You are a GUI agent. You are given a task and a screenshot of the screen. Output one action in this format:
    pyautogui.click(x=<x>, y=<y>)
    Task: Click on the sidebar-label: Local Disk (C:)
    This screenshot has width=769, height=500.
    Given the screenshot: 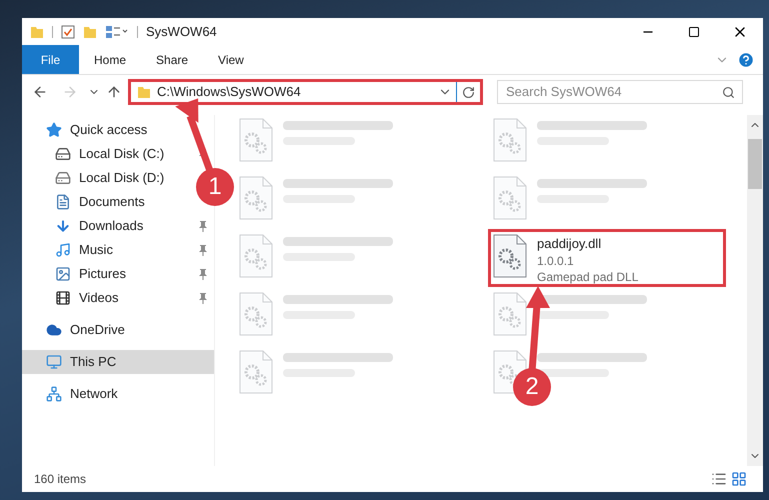 What is the action you would take?
    pyautogui.click(x=122, y=154)
    